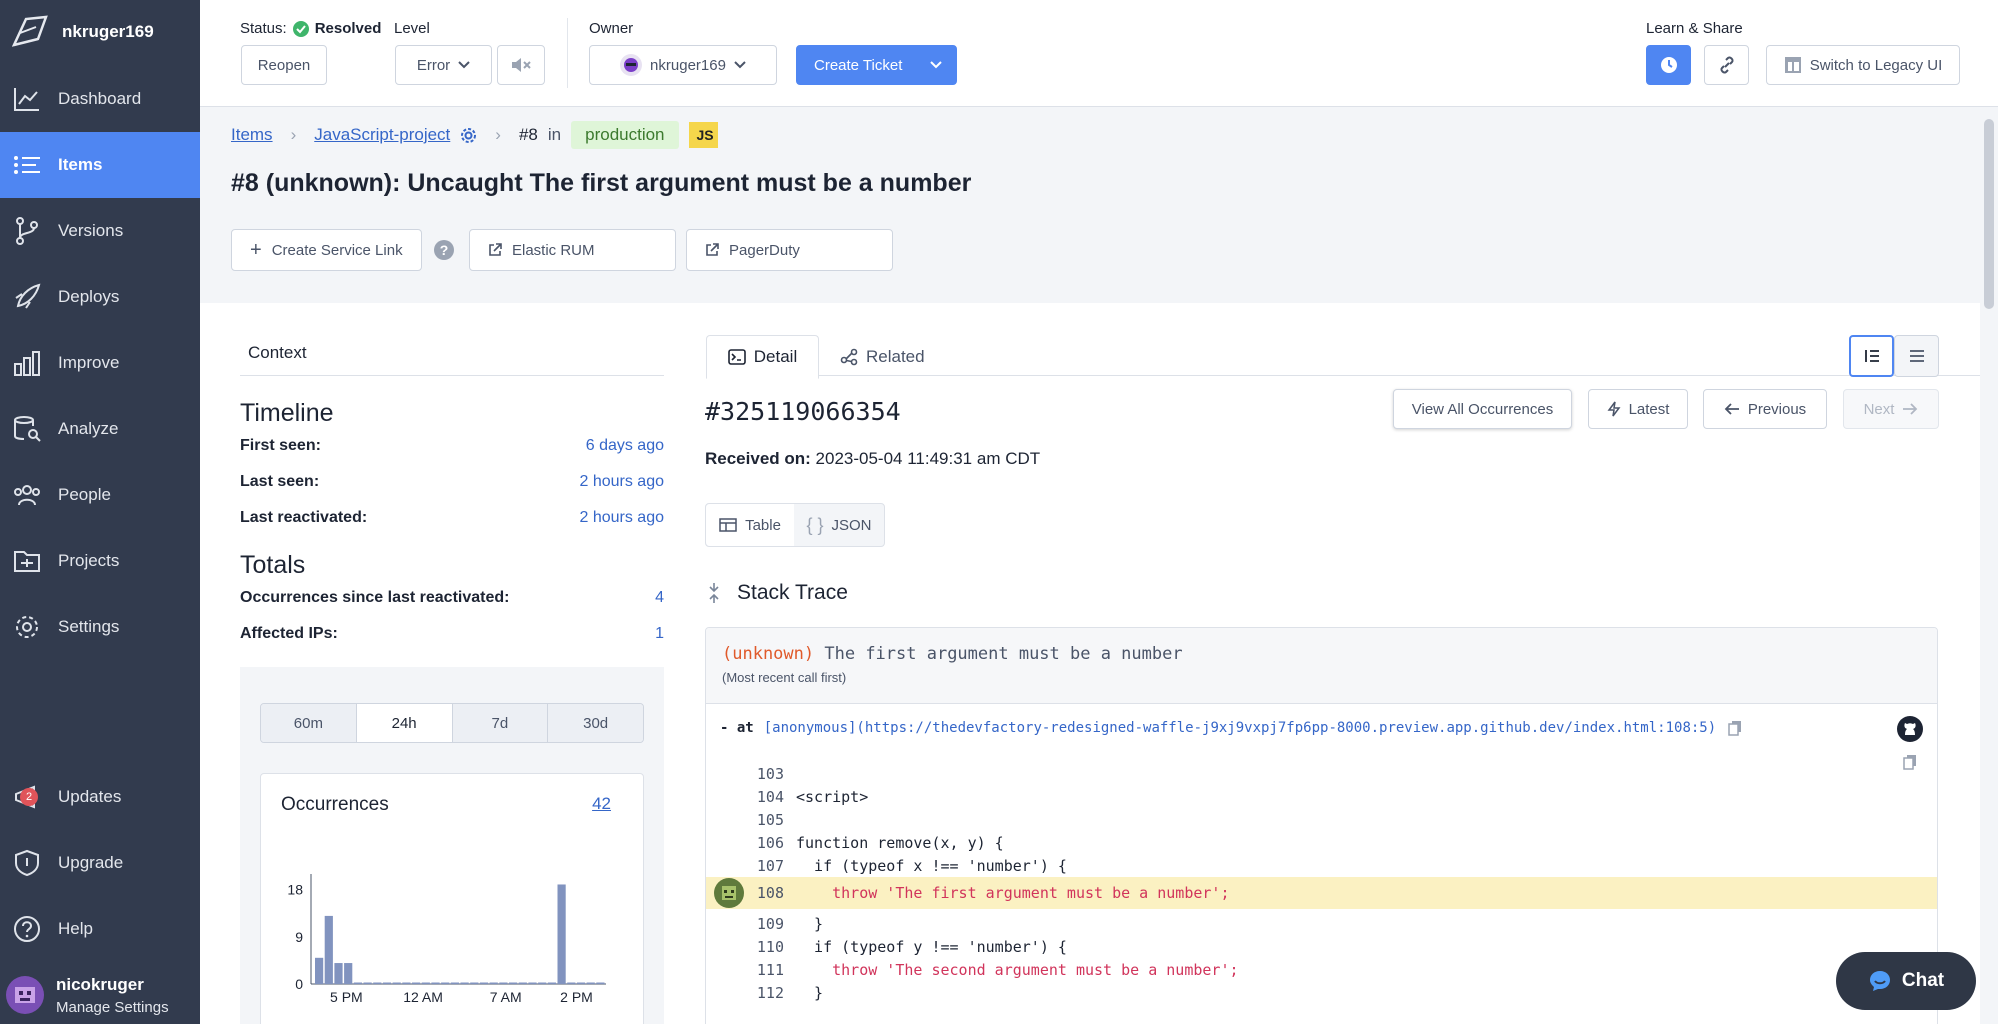 This screenshot has height=1024, width=1998. Describe the element at coordinates (252, 135) in the screenshot. I see `breadcrumb-items-link: Items` at that location.